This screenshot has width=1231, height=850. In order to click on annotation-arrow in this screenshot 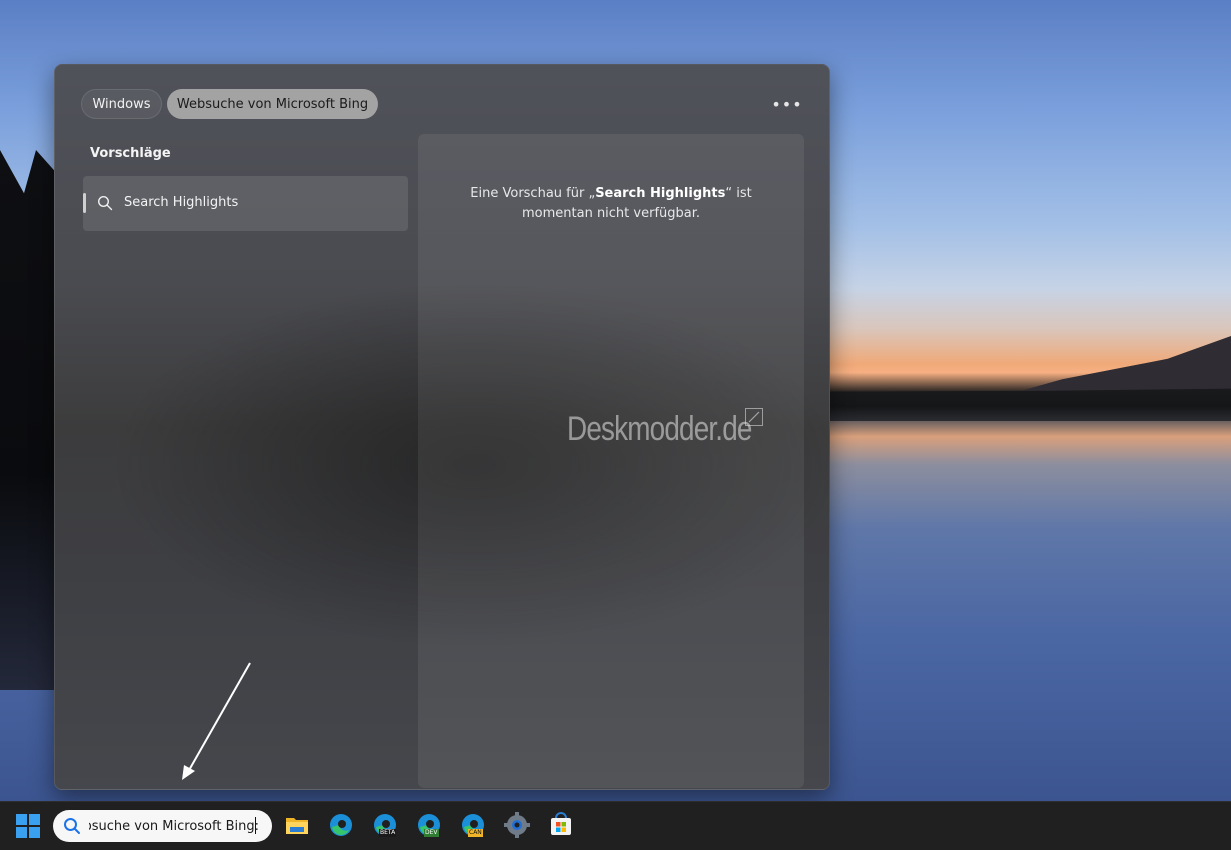, I will do `click(216, 721)`.